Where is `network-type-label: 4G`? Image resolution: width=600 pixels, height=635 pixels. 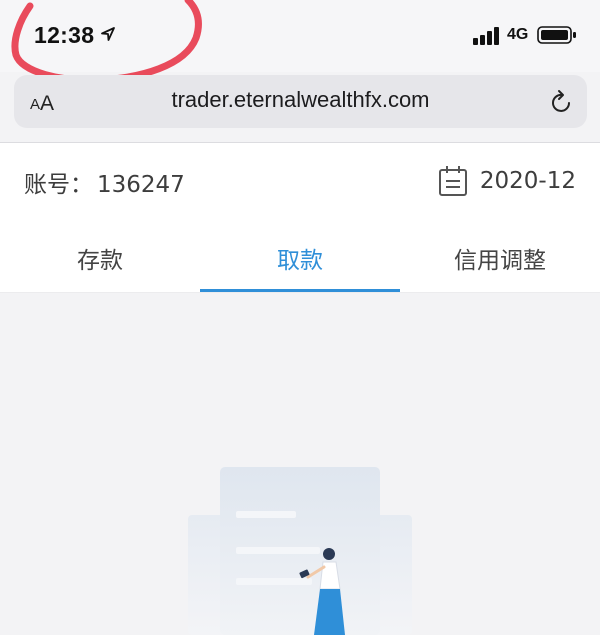 network-type-label: 4G is located at coordinates (518, 34).